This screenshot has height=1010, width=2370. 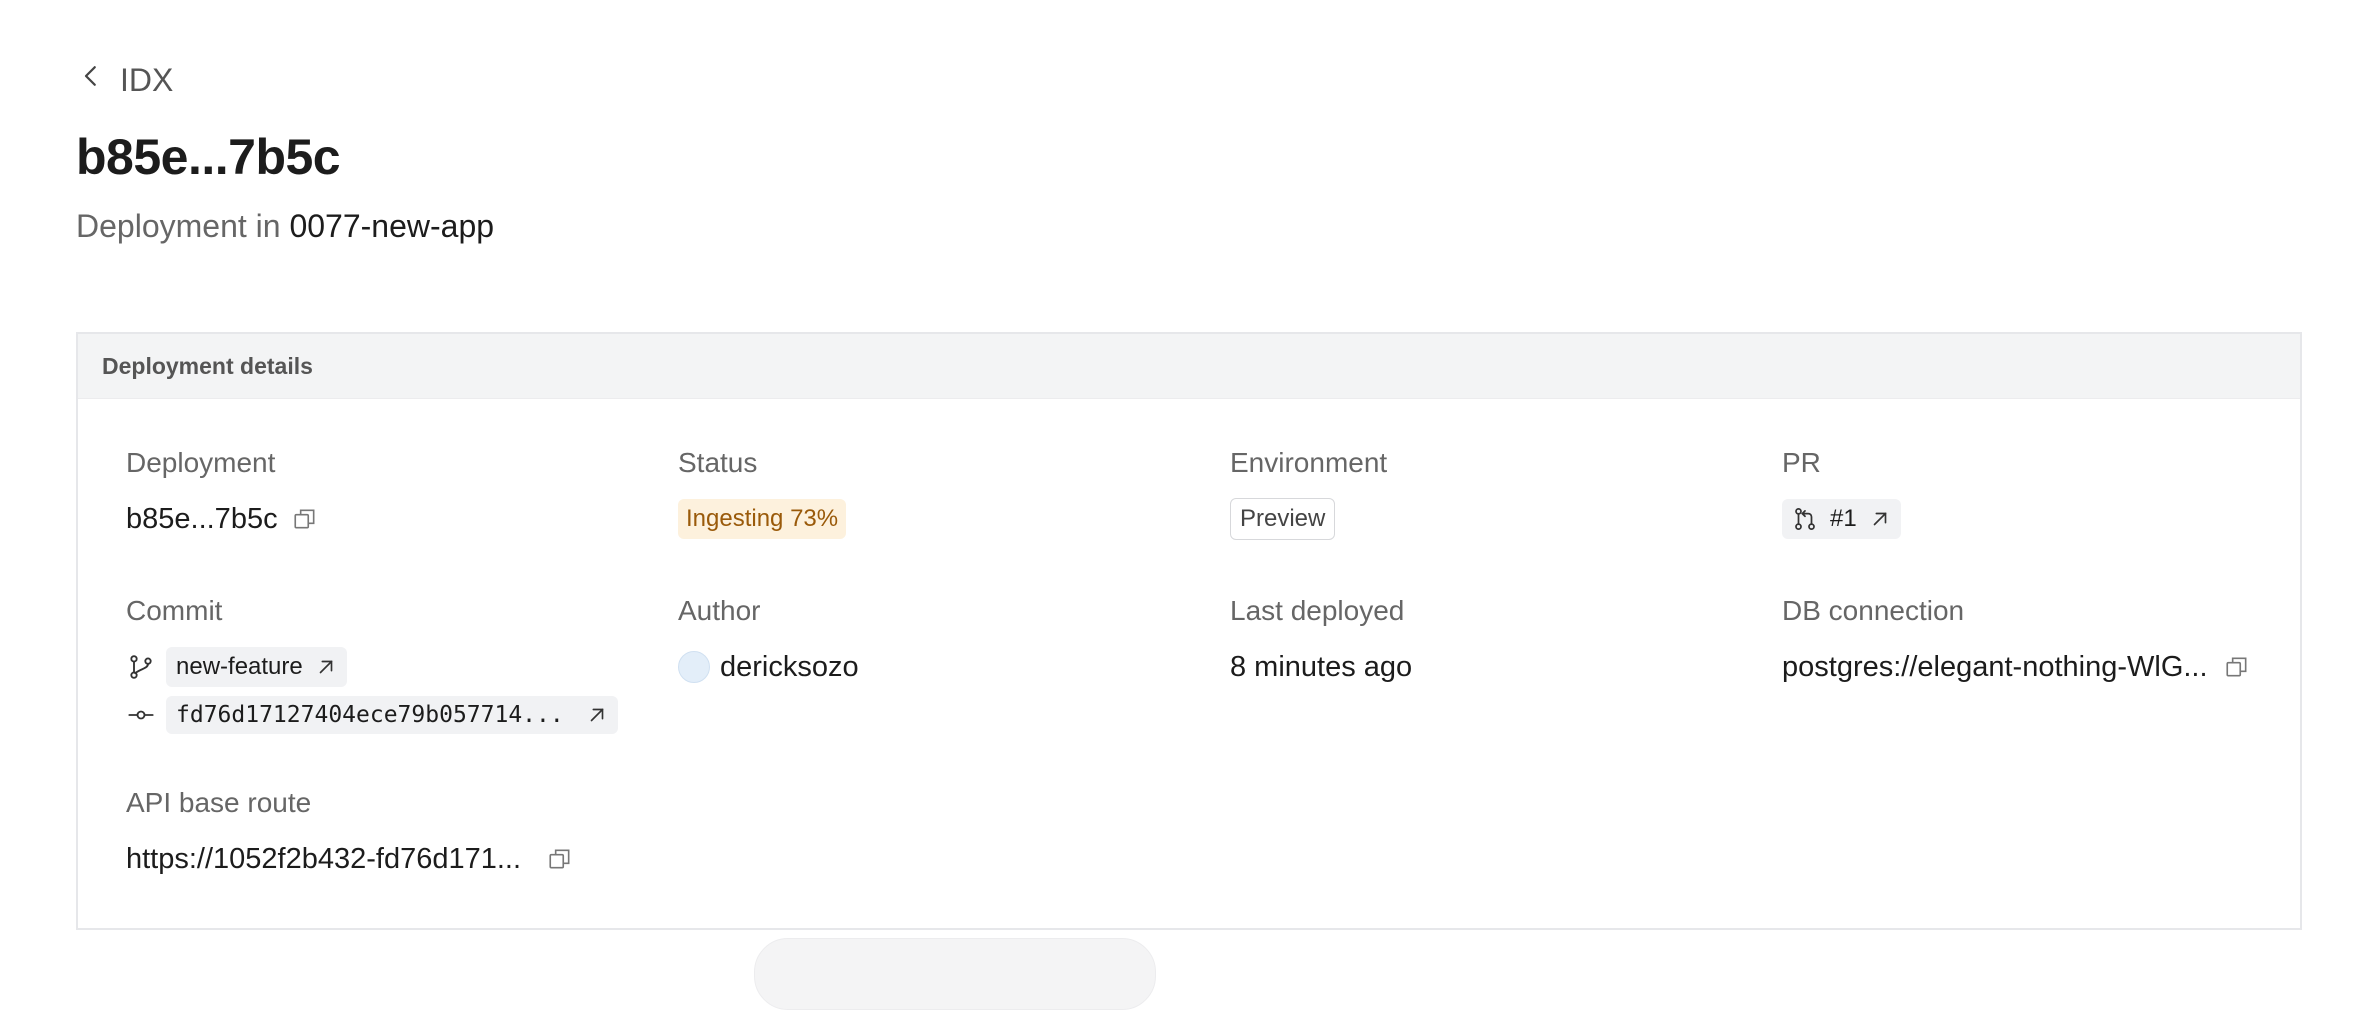 What do you see at coordinates (1283, 519) in the screenshot?
I see `environment-badge: Preview` at bounding box center [1283, 519].